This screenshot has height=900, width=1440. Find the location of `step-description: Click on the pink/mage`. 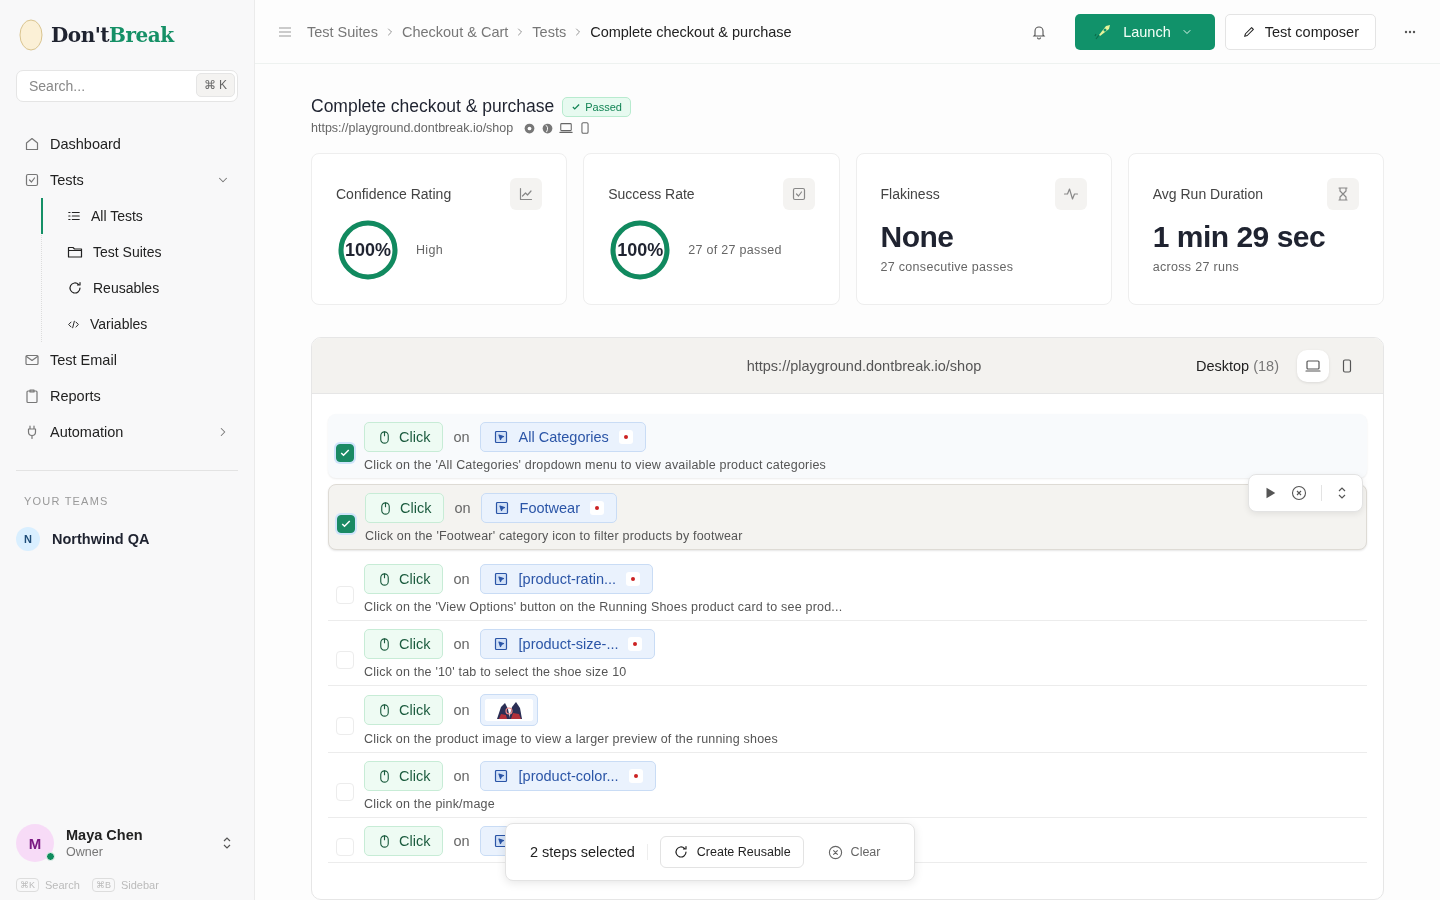

step-description: Click on the pink/mage is located at coordinates (430, 804).